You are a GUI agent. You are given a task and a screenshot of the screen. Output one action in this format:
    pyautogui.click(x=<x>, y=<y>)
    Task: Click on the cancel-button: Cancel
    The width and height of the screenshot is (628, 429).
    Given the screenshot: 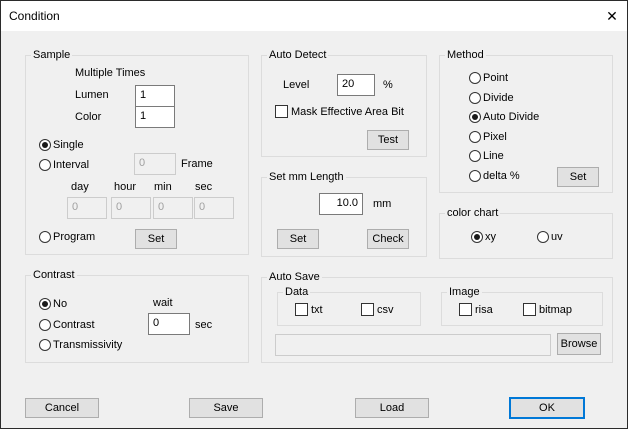 What is the action you would take?
    pyautogui.click(x=62, y=408)
    